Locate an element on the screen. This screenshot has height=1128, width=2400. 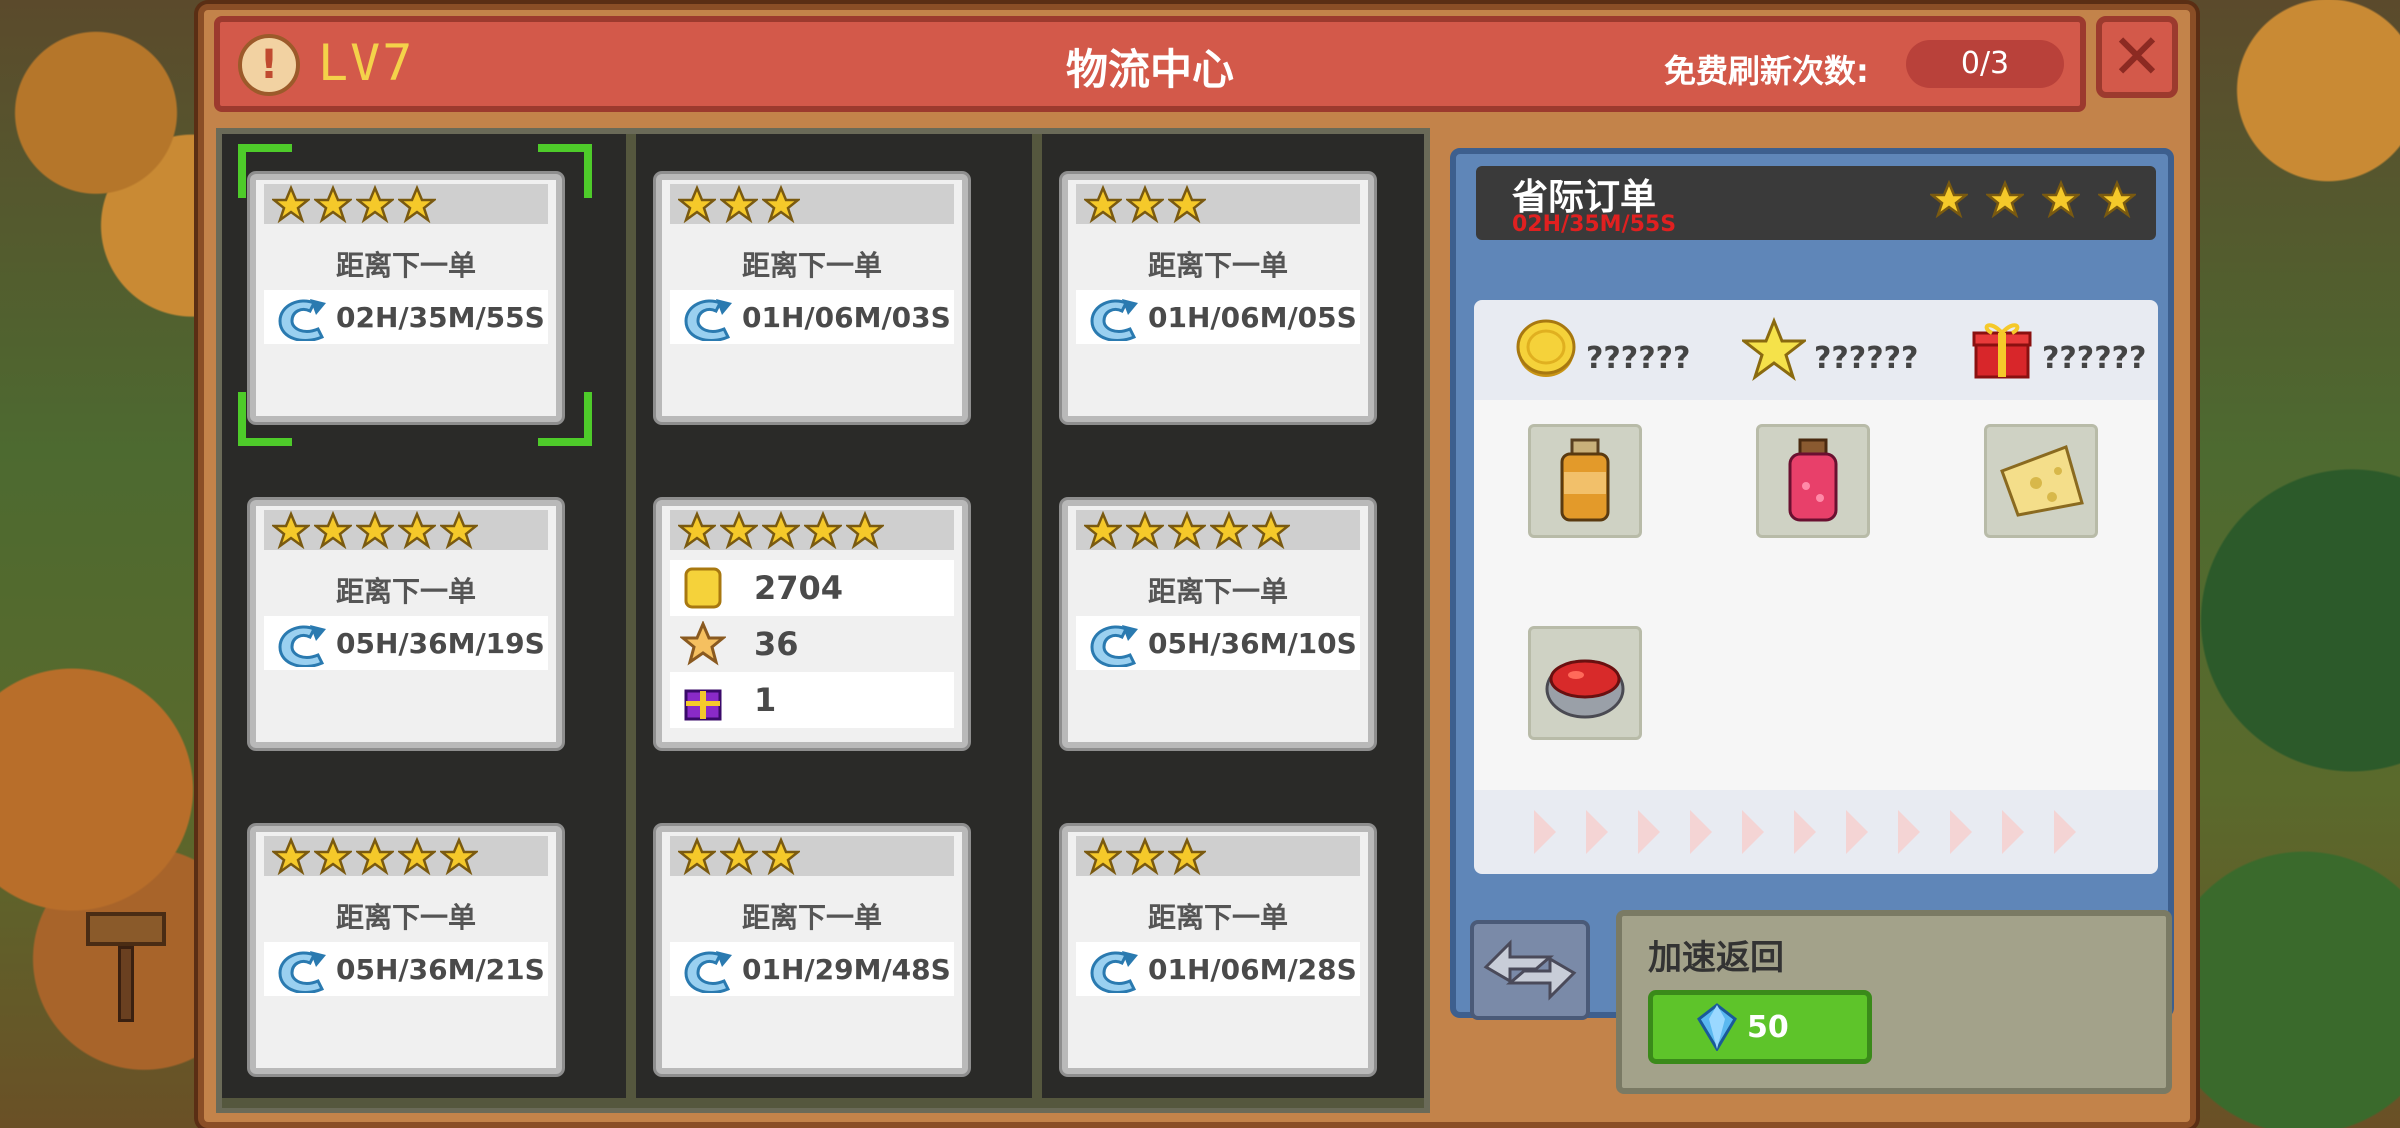
close-button: ✕ is located at coordinates (2137, 57).